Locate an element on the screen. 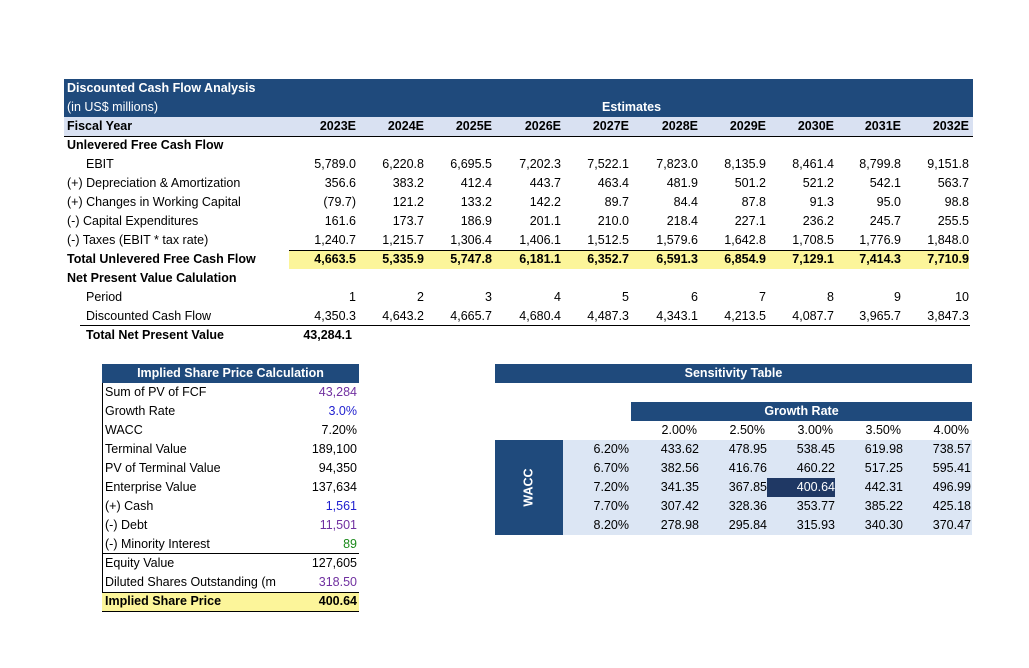 This screenshot has height=668, width=1029. dcf-cell: 9,151.8 is located at coordinates (948, 164).